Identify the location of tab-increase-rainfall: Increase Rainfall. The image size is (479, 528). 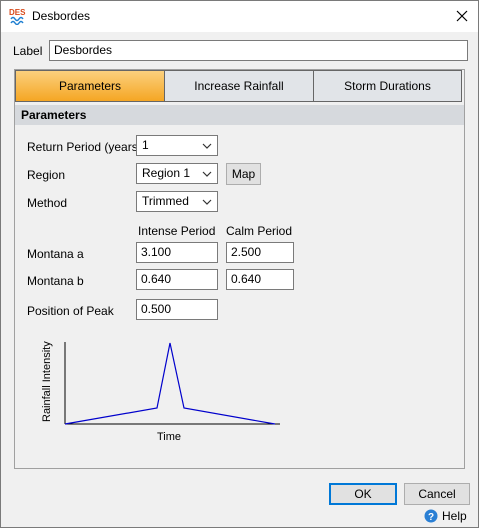
(239, 86).